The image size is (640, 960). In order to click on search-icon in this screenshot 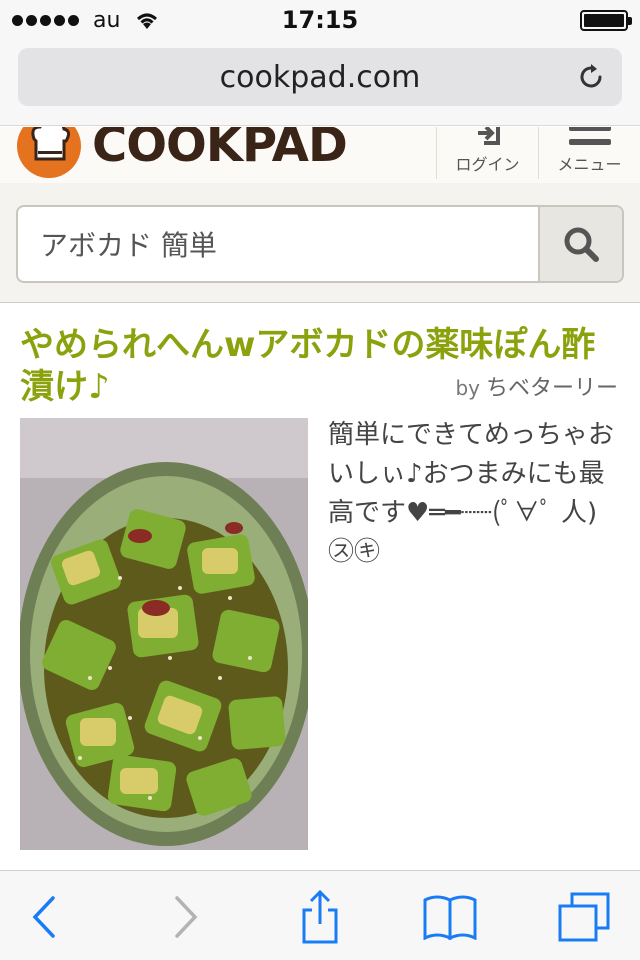, I will do `click(581, 244)`.